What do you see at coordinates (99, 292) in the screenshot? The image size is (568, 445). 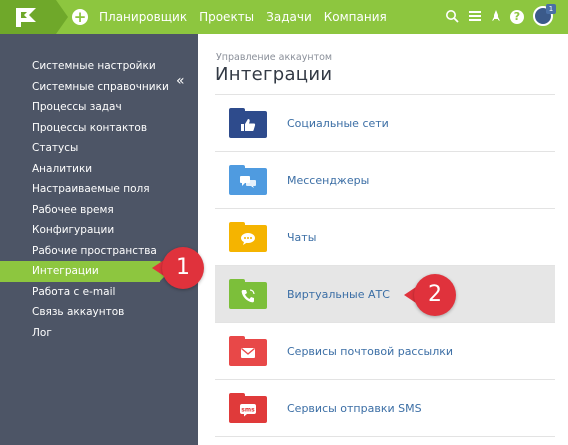 I see `sidebar-item-email: Работа с e-mail` at bounding box center [99, 292].